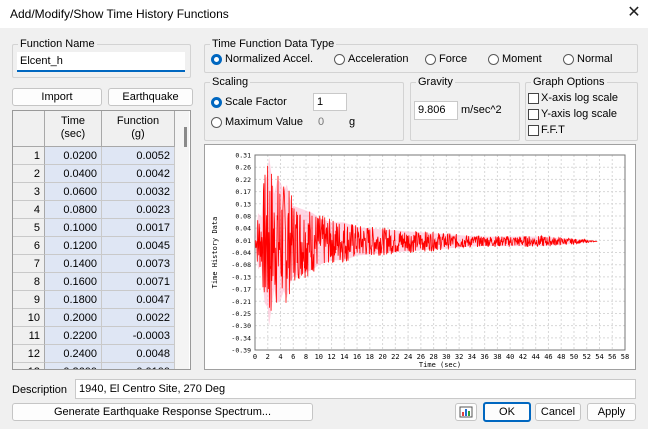 This screenshot has height=429, width=648. I want to click on time-cell: 0.0400, so click(73, 174).